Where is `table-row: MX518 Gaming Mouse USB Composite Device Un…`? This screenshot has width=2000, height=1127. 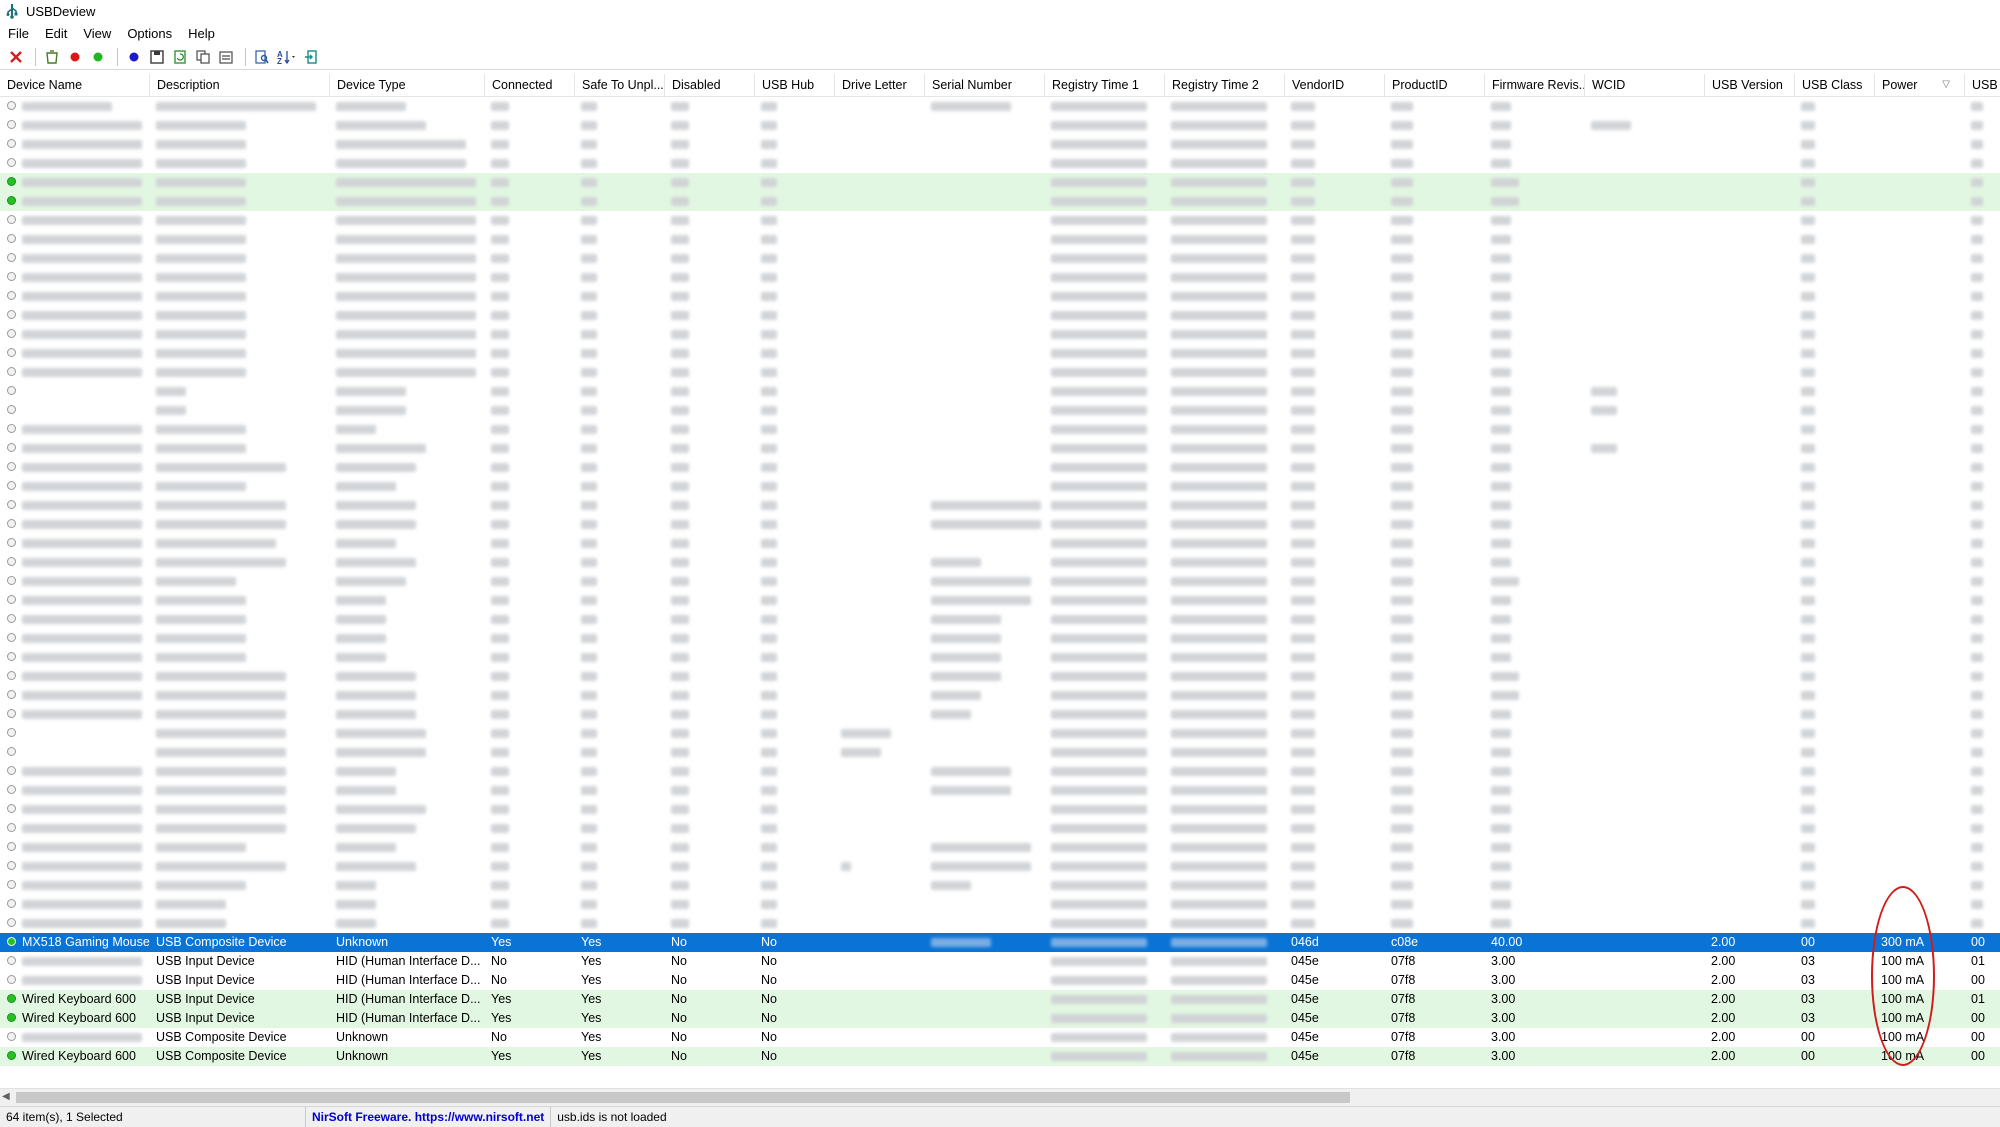 table-row: MX518 Gaming Mouse USB Composite Device Un… is located at coordinates (1000, 942).